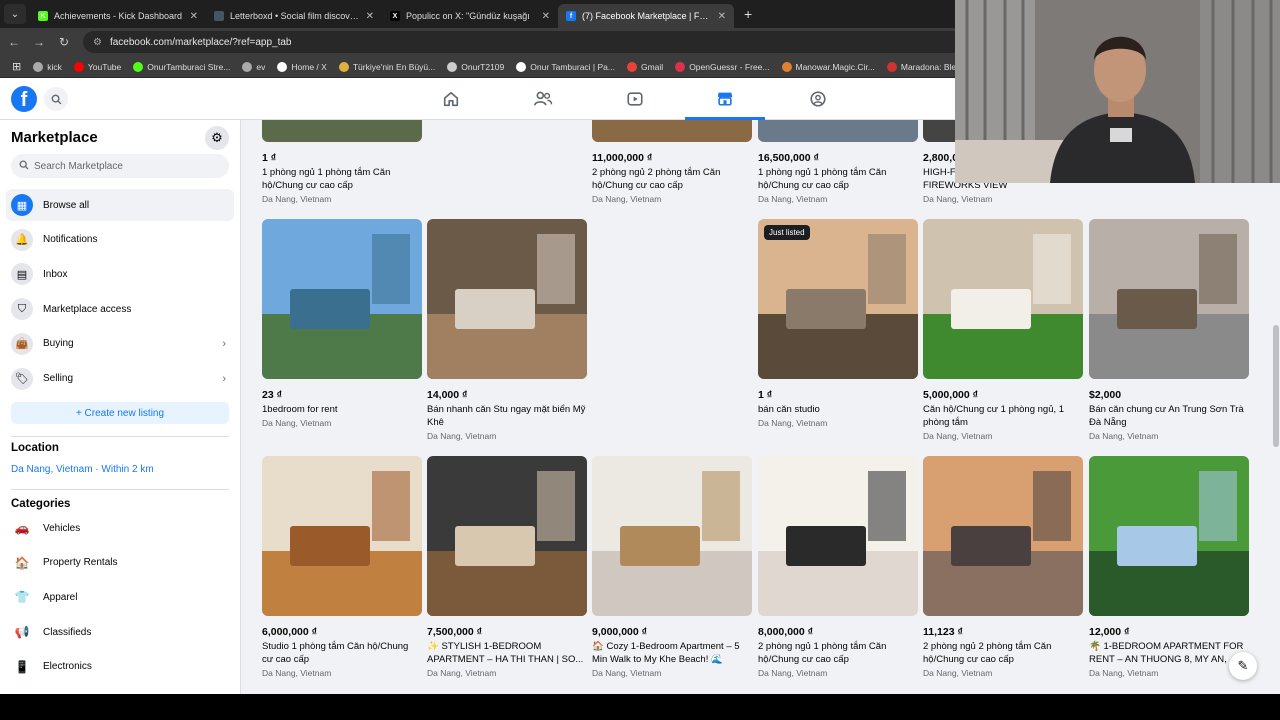  I want to click on category-electronics: 📱 Electronics, so click(120, 667).